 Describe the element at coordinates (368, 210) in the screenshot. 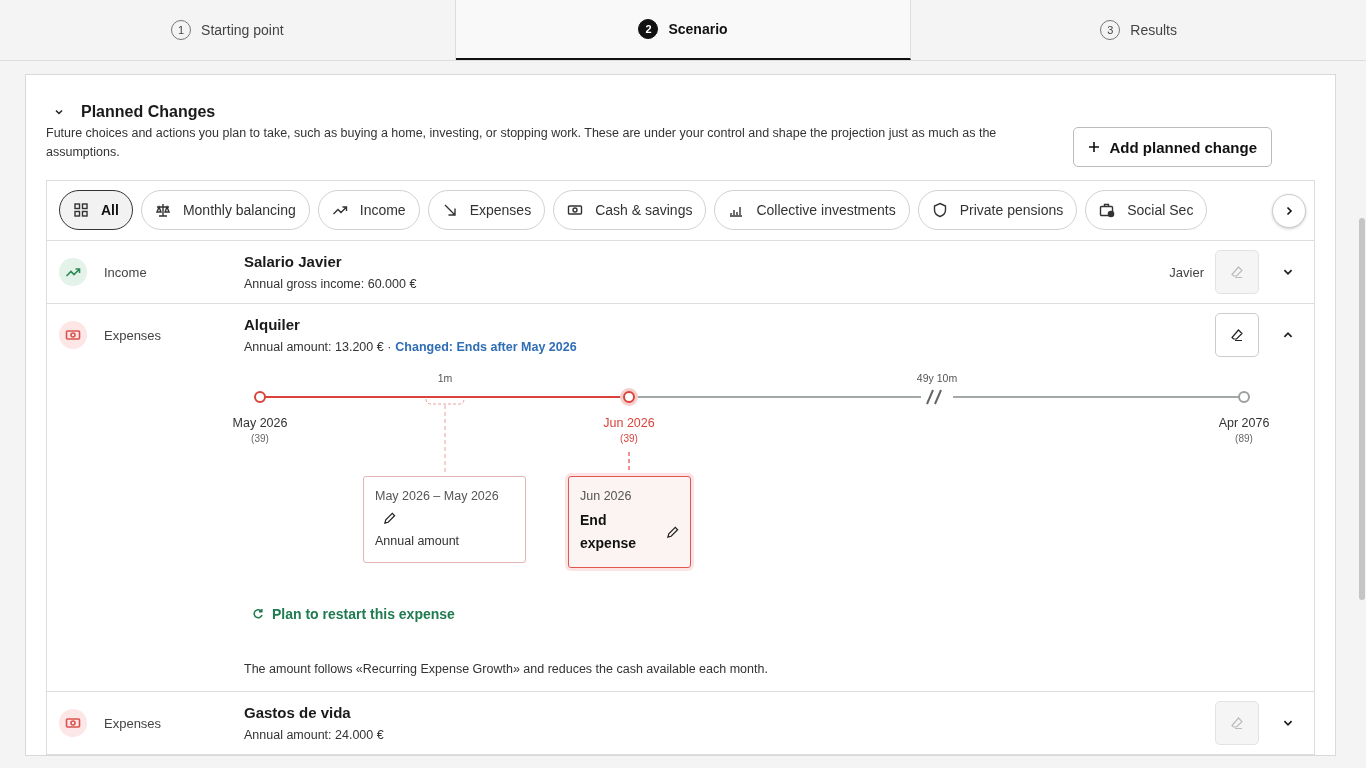

I see `filter-chip: Income` at that location.